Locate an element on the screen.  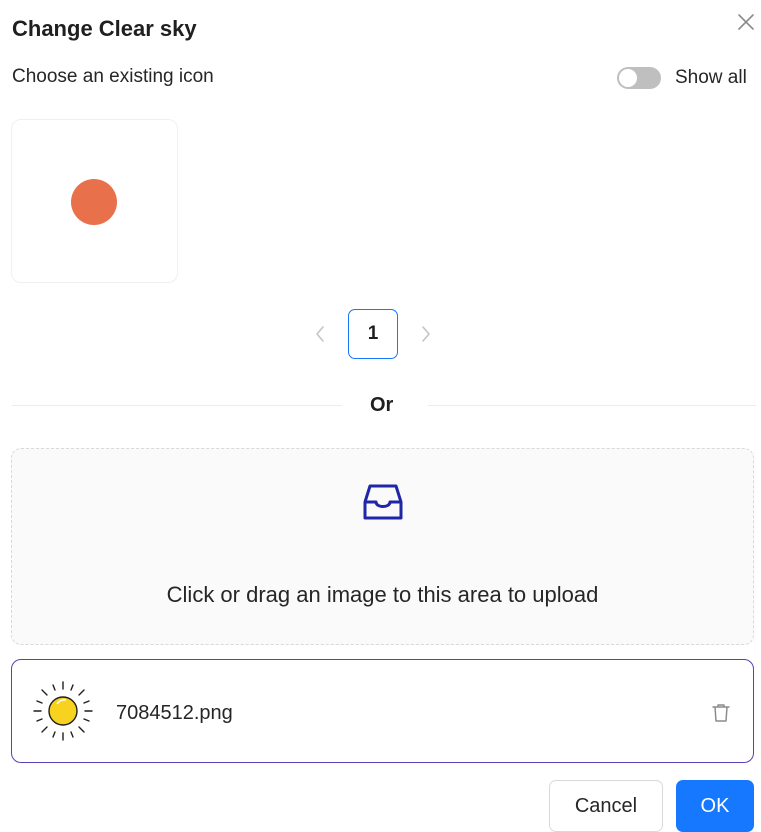
file-name: 7084512.png is located at coordinates (174, 713).